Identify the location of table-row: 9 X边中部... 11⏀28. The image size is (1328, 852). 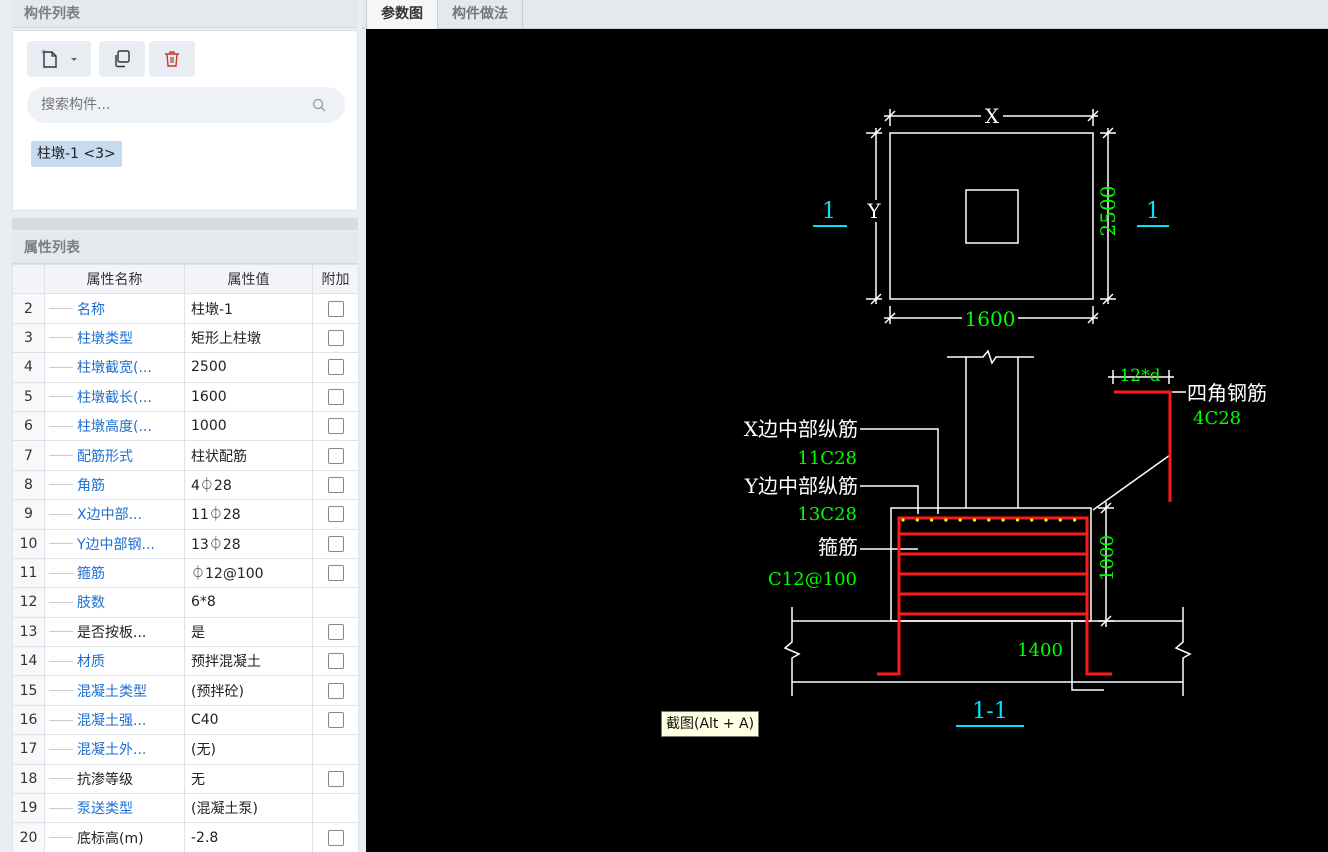
(185, 514).